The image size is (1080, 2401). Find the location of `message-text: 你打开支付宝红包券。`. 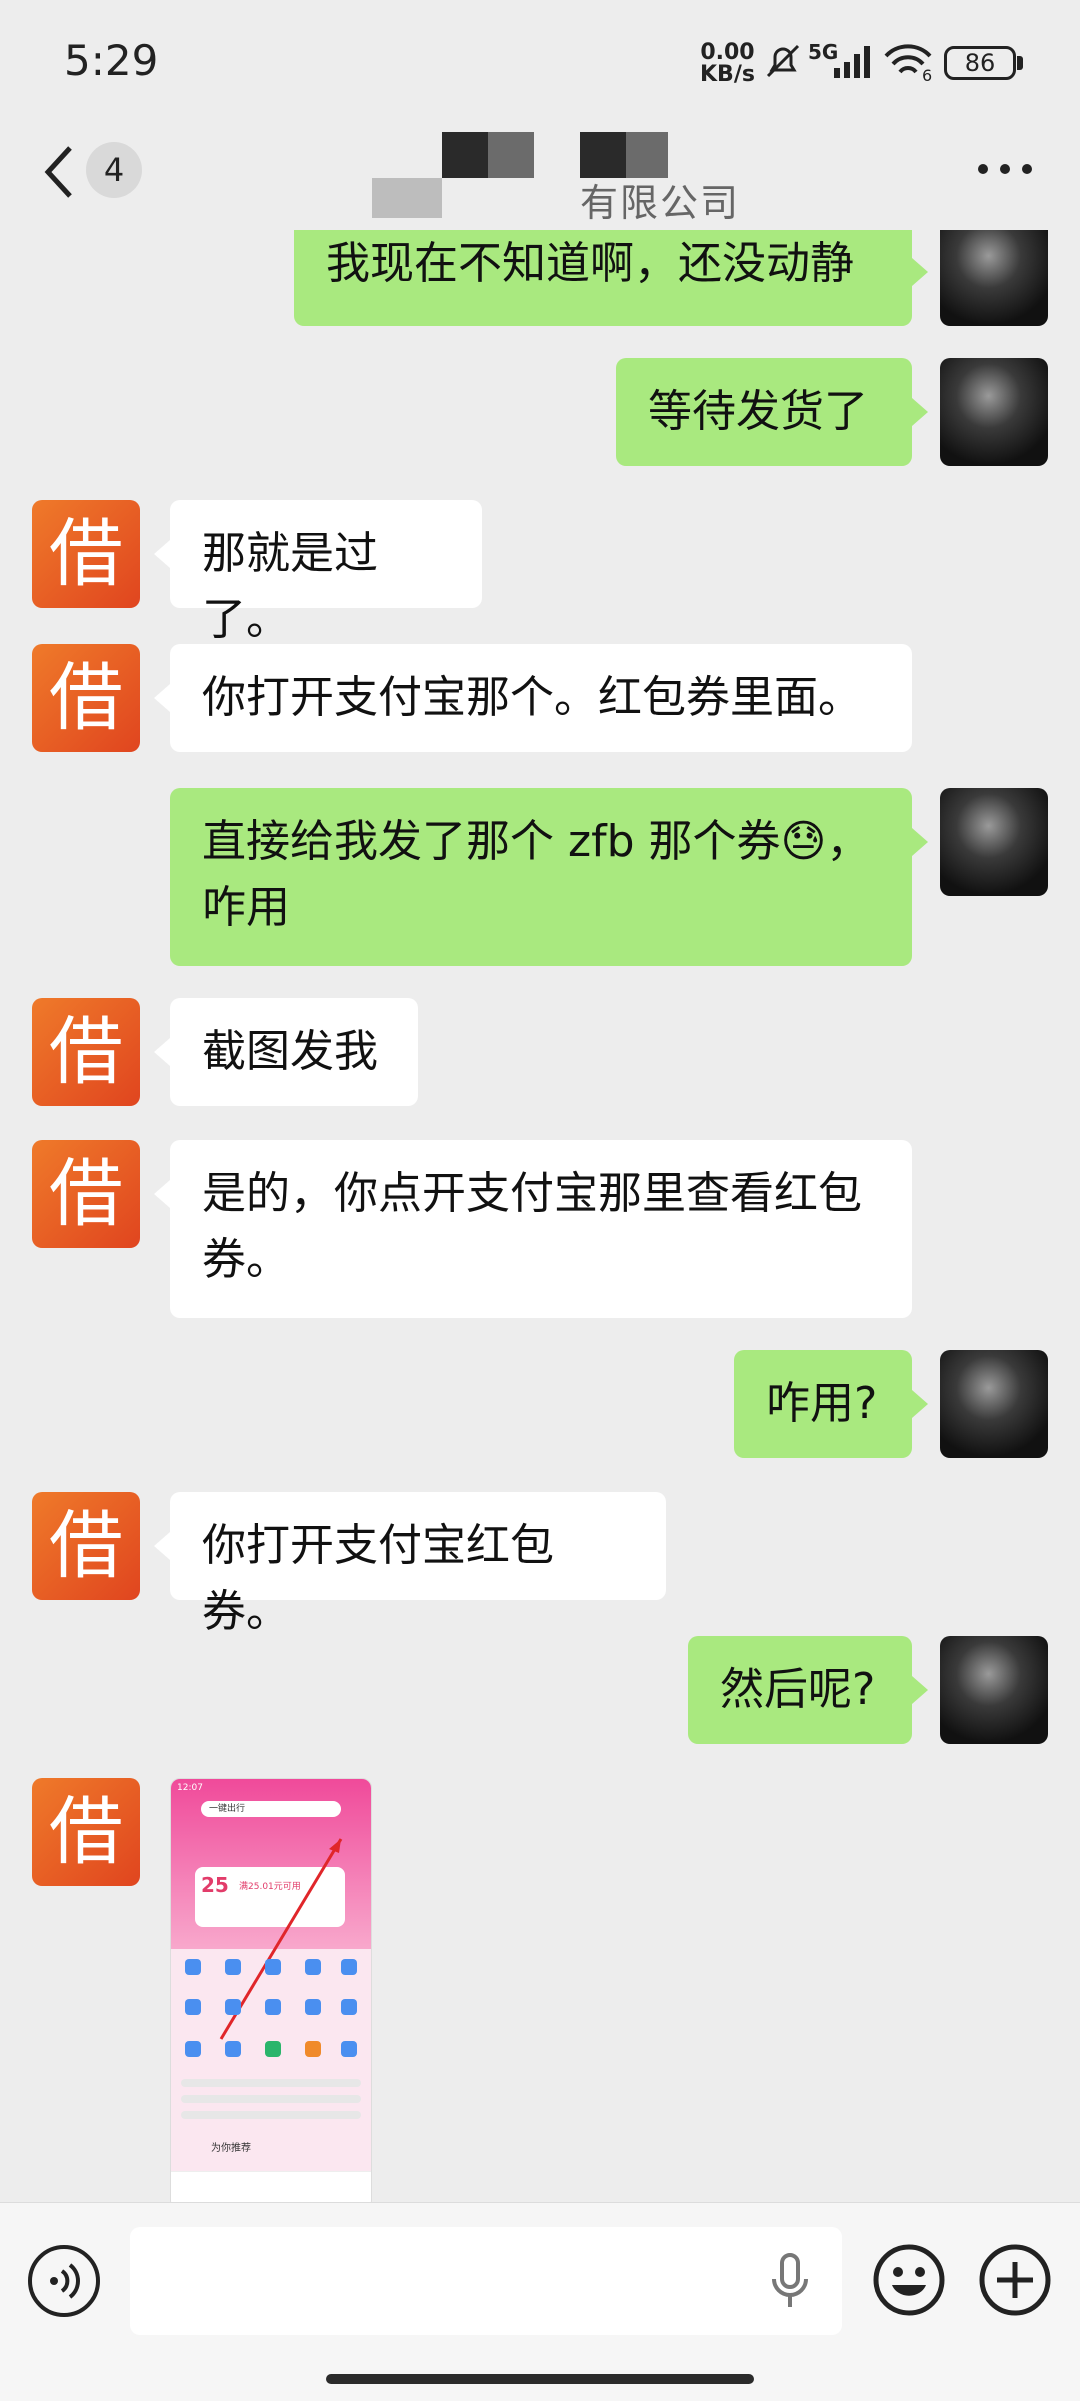

message-text: 你打开支付宝红包券。 is located at coordinates (378, 1578).